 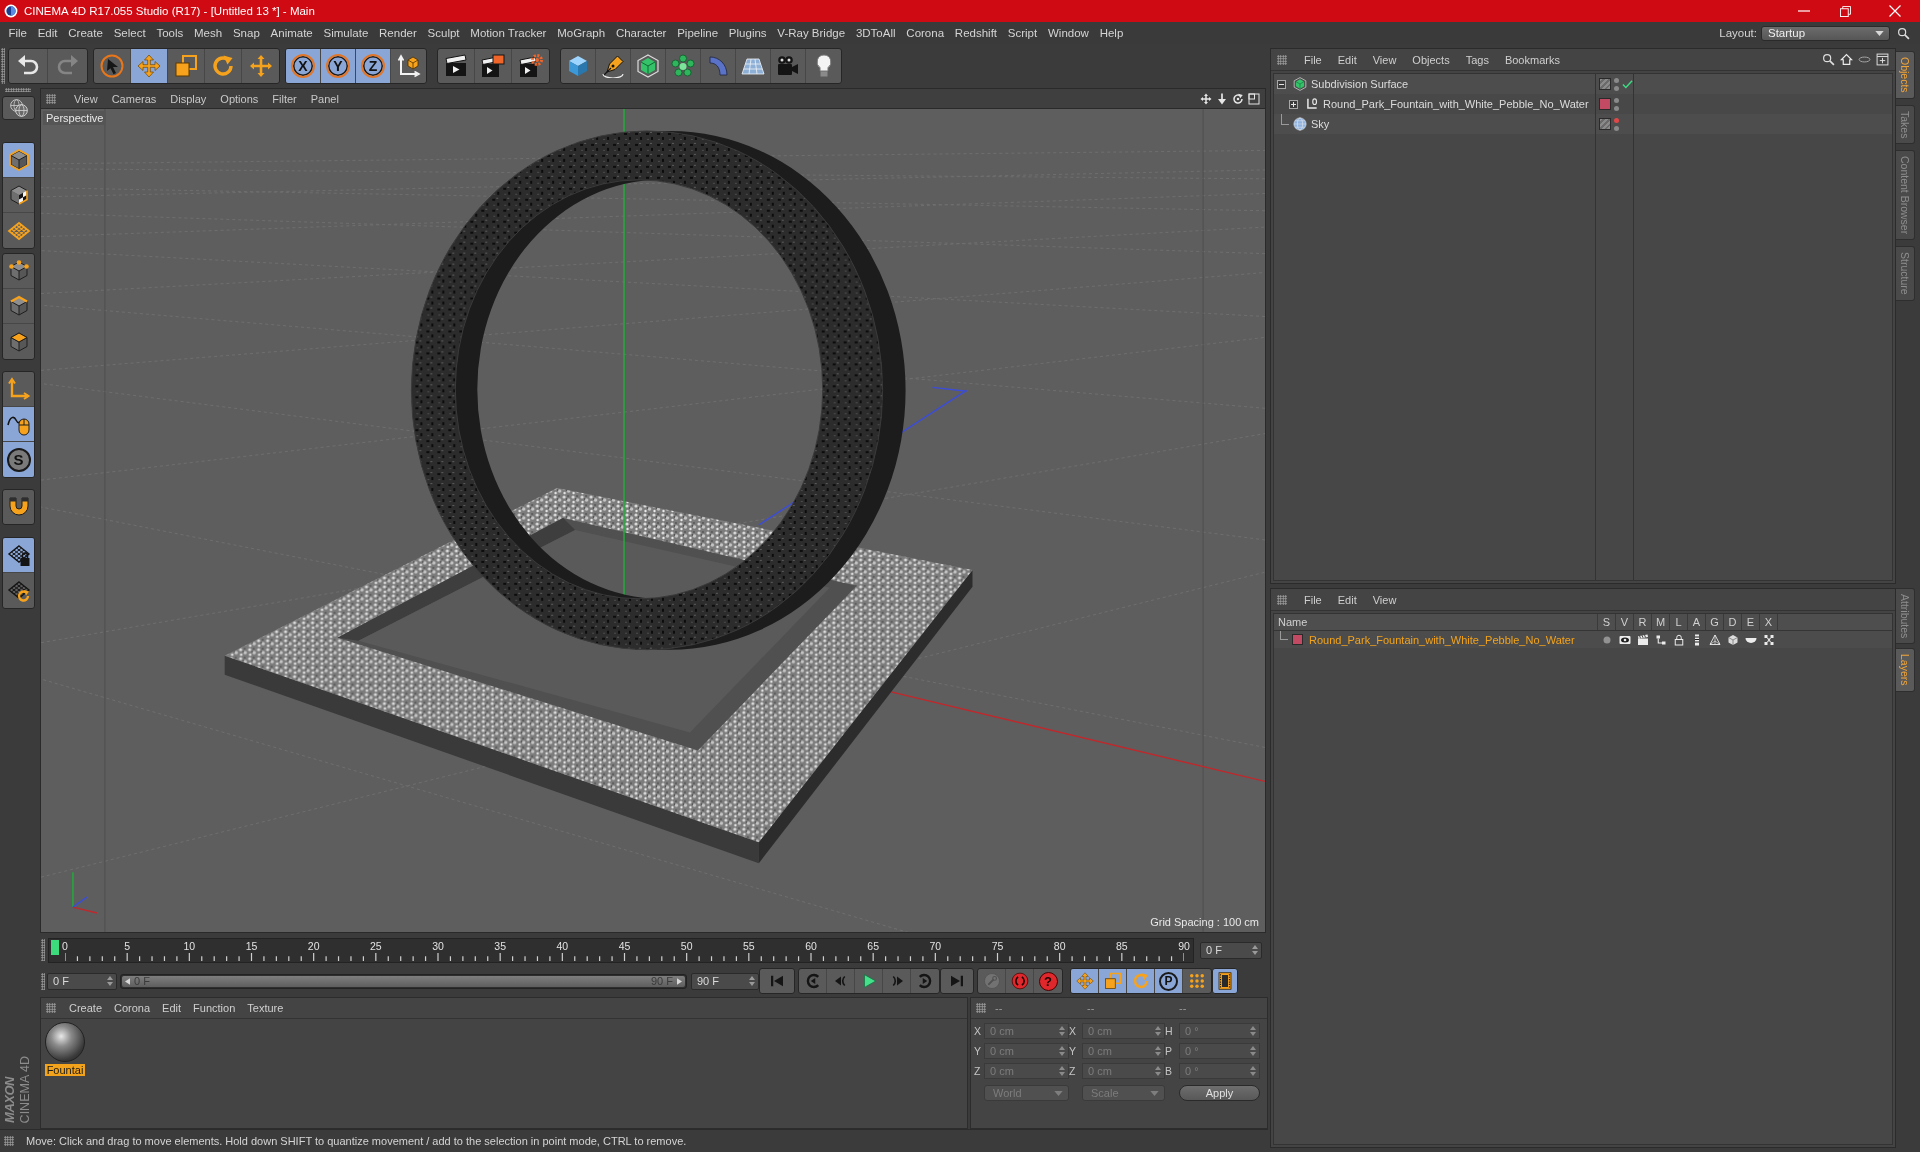 What do you see at coordinates (1583, 124) in the screenshot?
I see `object-row: Sky` at bounding box center [1583, 124].